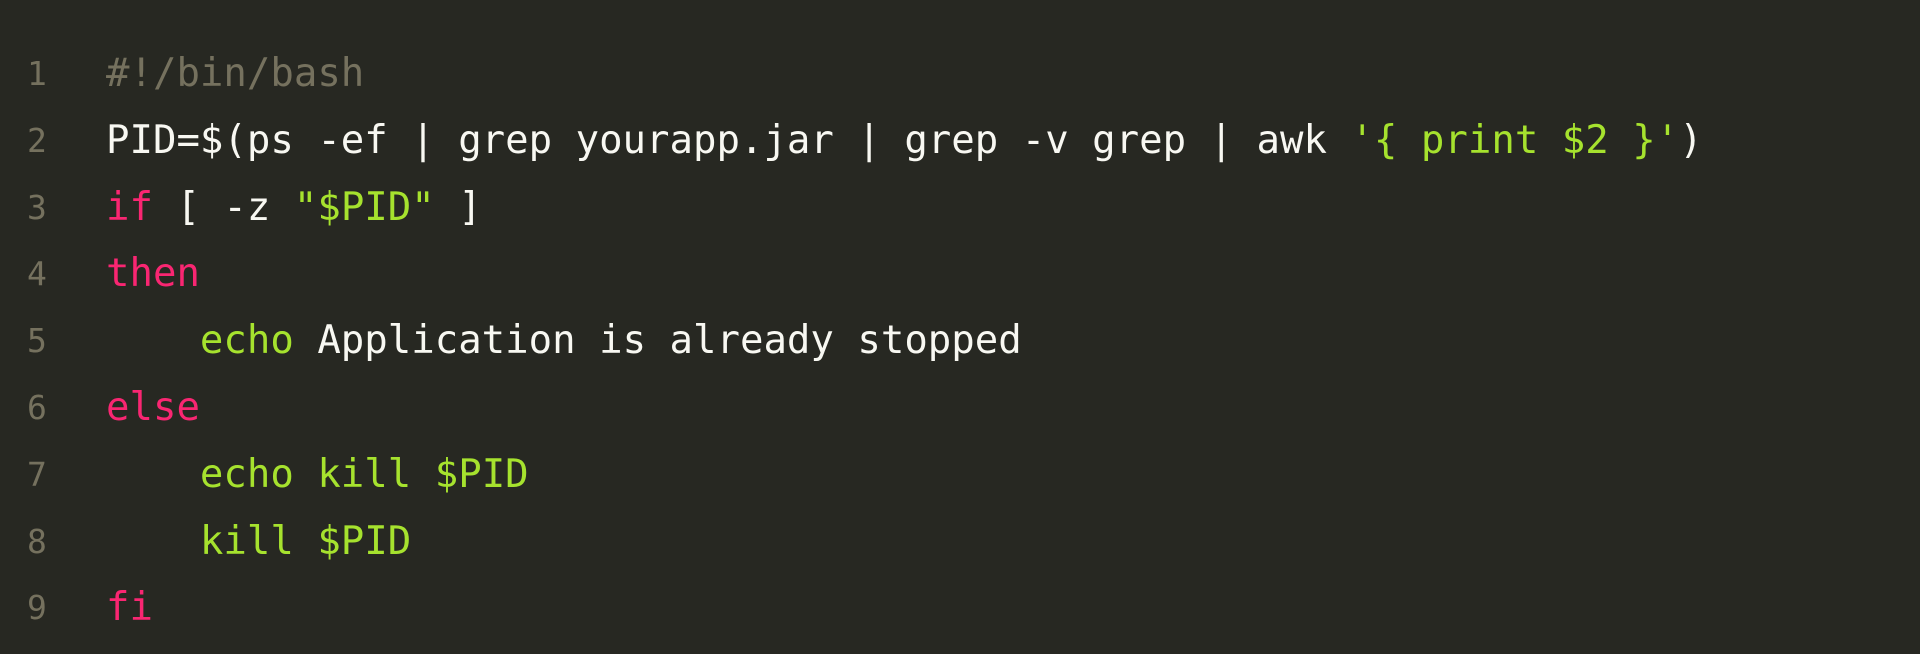 This screenshot has height=654, width=1920. What do you see at coordinates (153, 407) in the screenshot?
I see `keyword-token: else` at bounding box center [153, 407].